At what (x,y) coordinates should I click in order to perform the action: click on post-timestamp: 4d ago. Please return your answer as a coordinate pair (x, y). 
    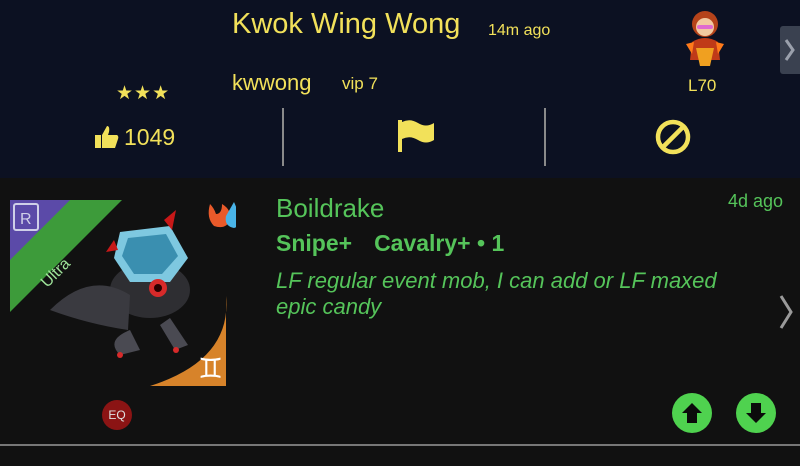
    Looking at the image, I should click on (756, 201).